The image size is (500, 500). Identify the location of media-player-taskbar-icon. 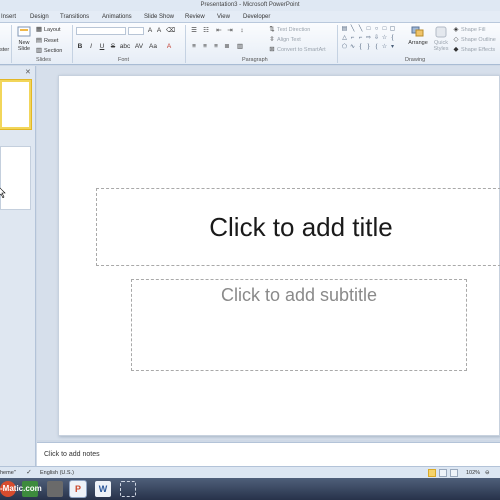
(55, 489).